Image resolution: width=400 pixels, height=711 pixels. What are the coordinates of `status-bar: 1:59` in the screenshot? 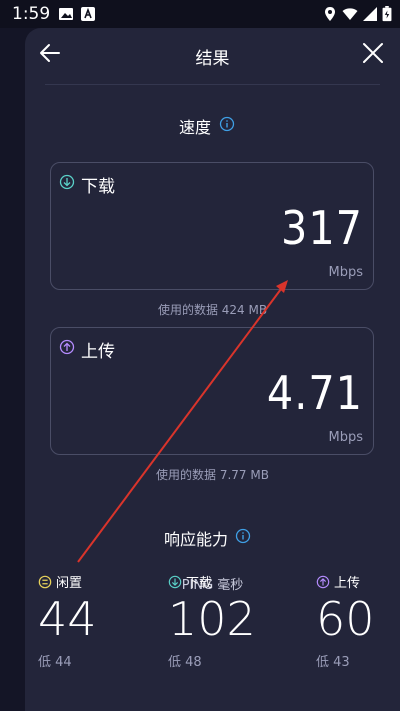 It's located at (200, 14).